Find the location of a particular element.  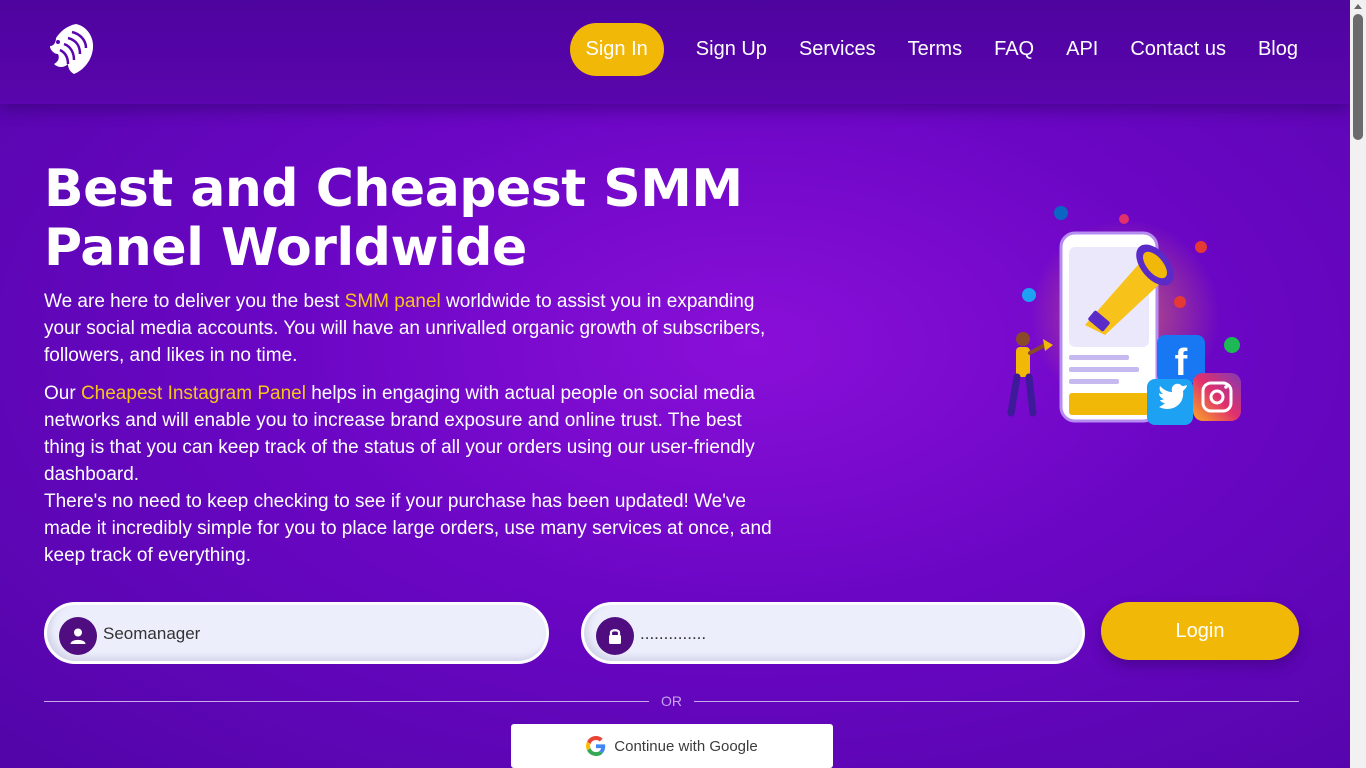

password-field is located at coordinates (833, 633).